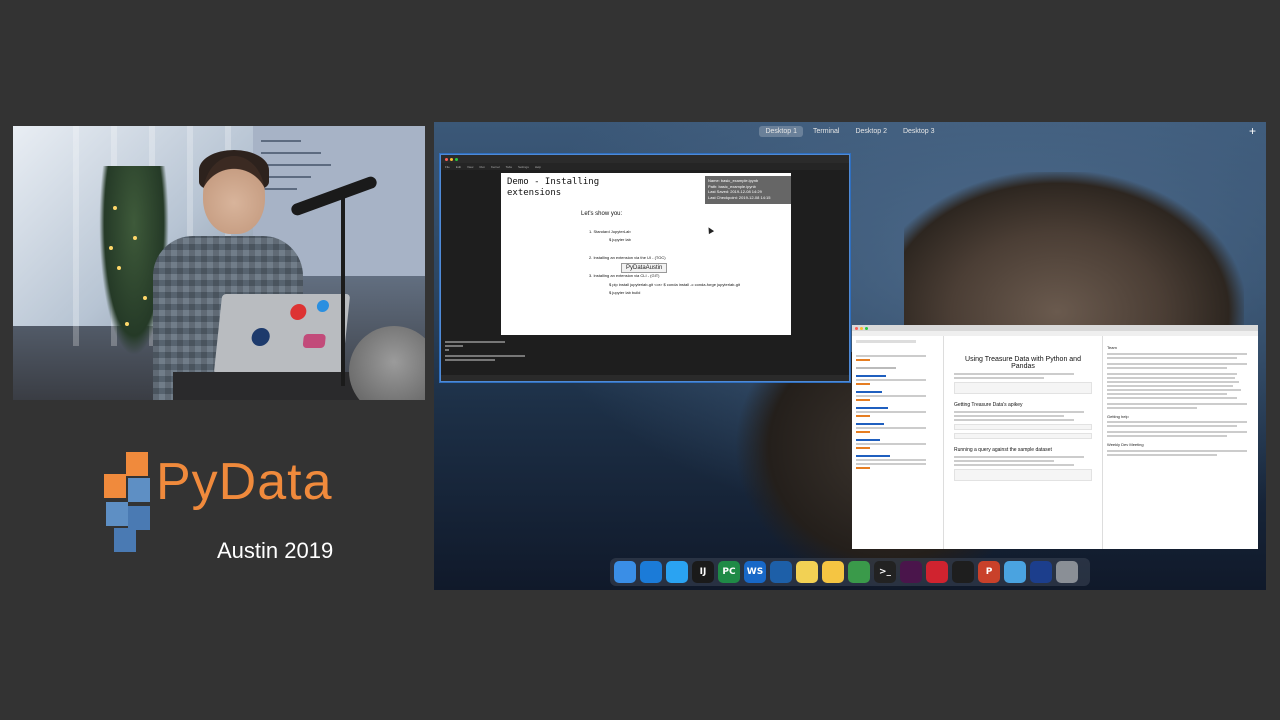  I want to click on space-desktop-2: Desktop 2, so click(871, 131).